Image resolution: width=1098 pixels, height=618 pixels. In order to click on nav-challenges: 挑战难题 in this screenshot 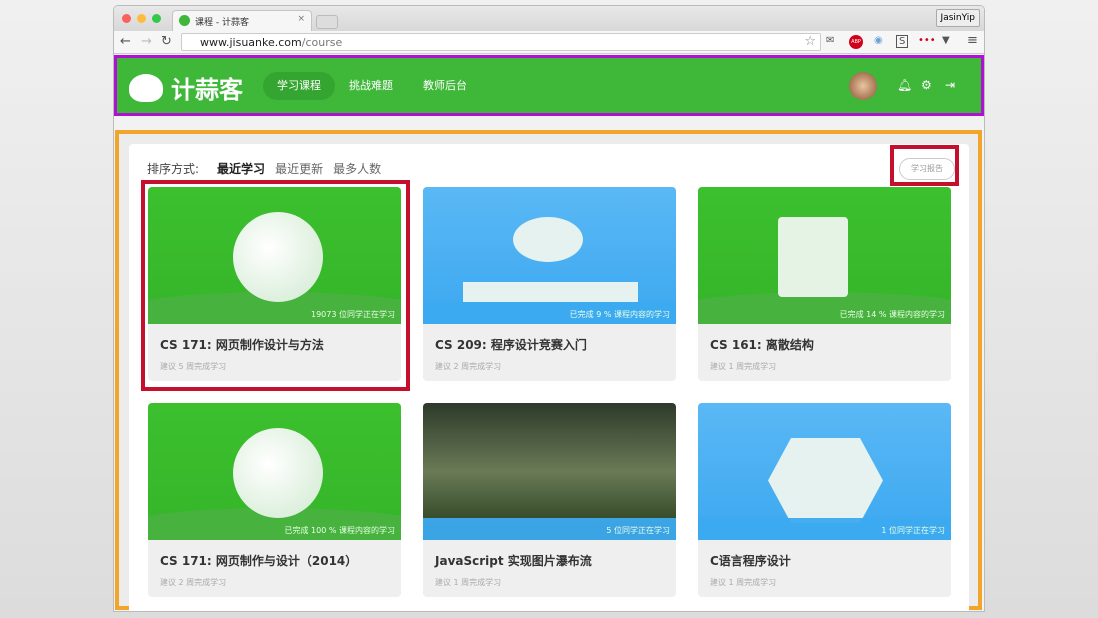, I will do `click(371, 86)`.